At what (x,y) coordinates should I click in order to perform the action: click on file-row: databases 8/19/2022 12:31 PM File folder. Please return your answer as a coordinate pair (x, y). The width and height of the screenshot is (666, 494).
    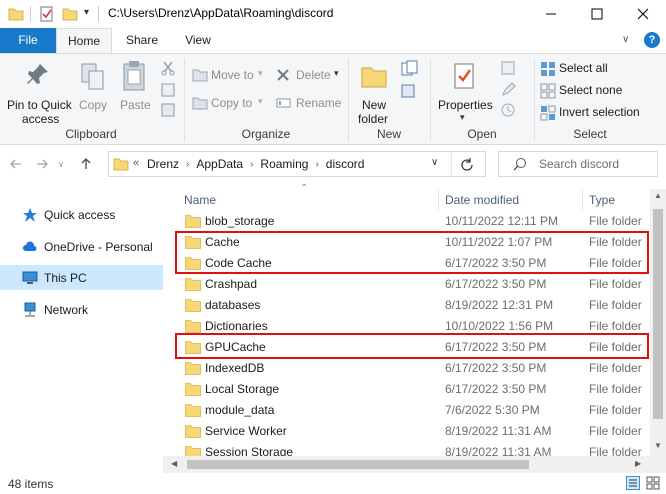
    Looking at the image, I should click on (413, 305).